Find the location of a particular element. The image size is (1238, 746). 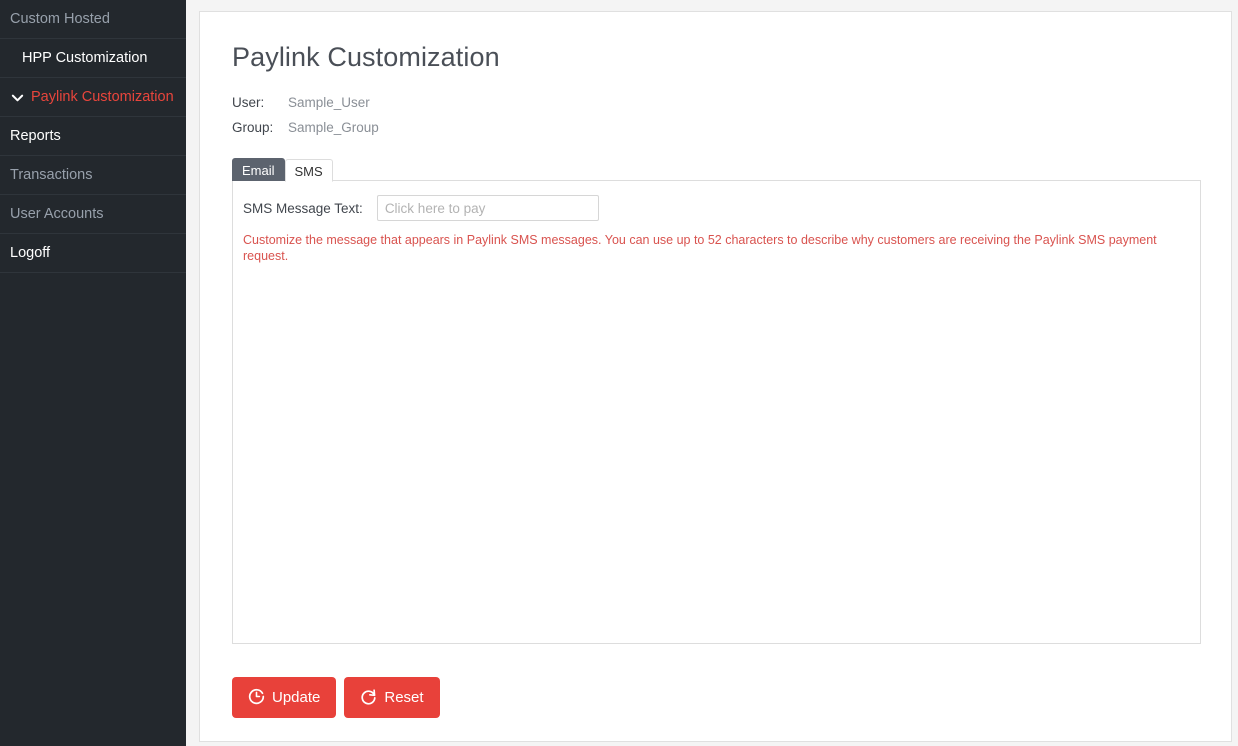

button-bar: Update Reset is located at coordinates (716, 697).